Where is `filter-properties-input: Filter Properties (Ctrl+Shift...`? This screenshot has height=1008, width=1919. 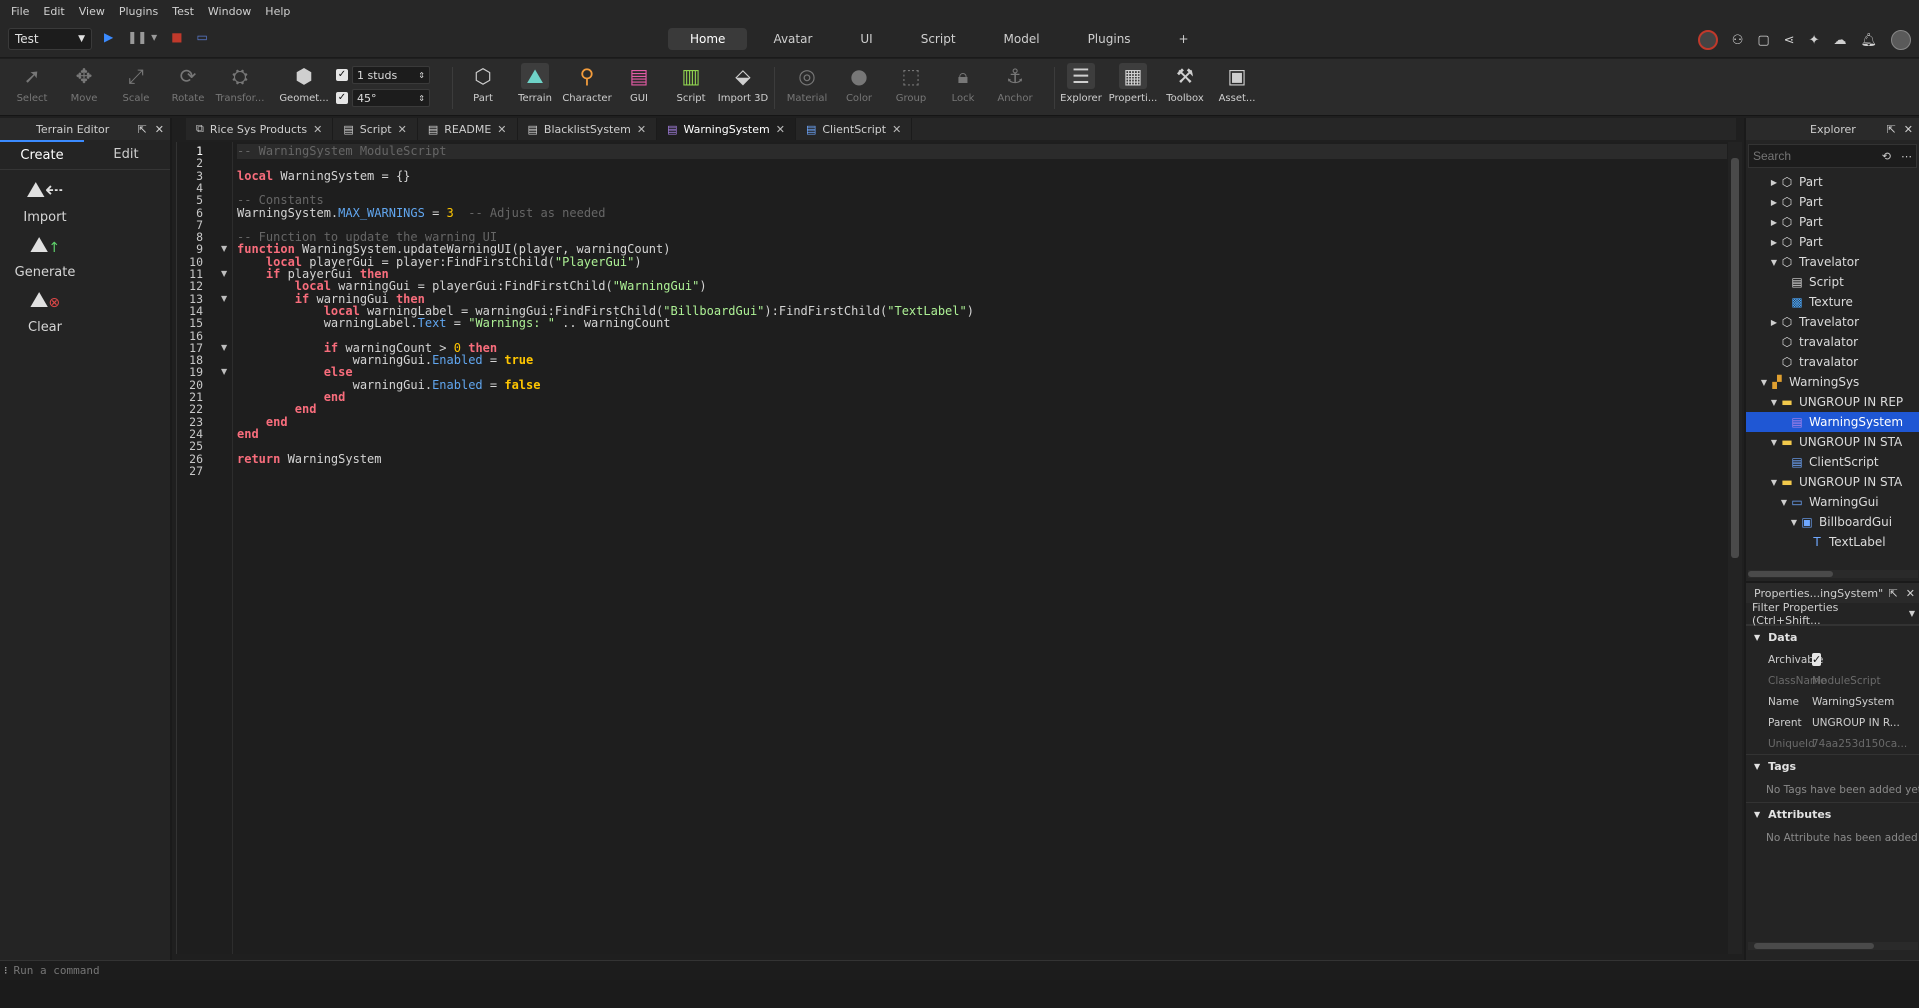 filter-properties-input: Filter Properties (Ctrl+Shift... is located at coordinates (1830, 614).